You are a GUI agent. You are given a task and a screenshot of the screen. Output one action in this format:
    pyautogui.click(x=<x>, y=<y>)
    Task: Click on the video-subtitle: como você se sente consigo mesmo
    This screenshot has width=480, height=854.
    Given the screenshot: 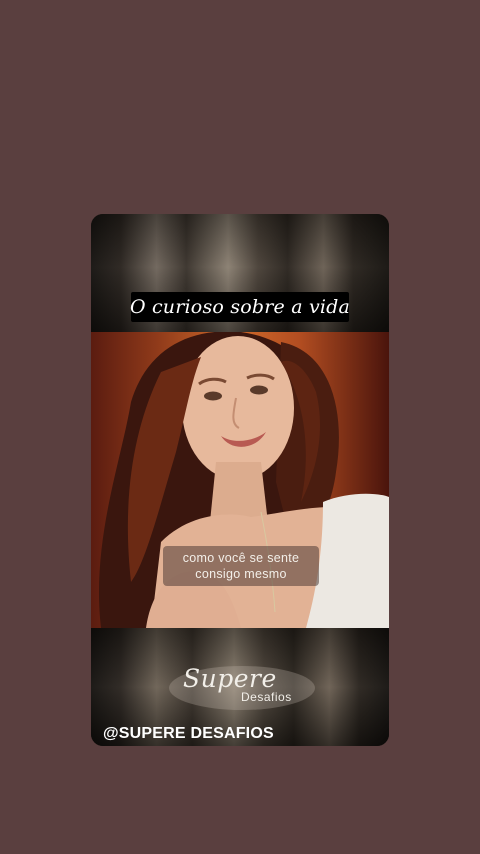 What is the action you would take?
    pyautogui.click(x=241, y=566)
    